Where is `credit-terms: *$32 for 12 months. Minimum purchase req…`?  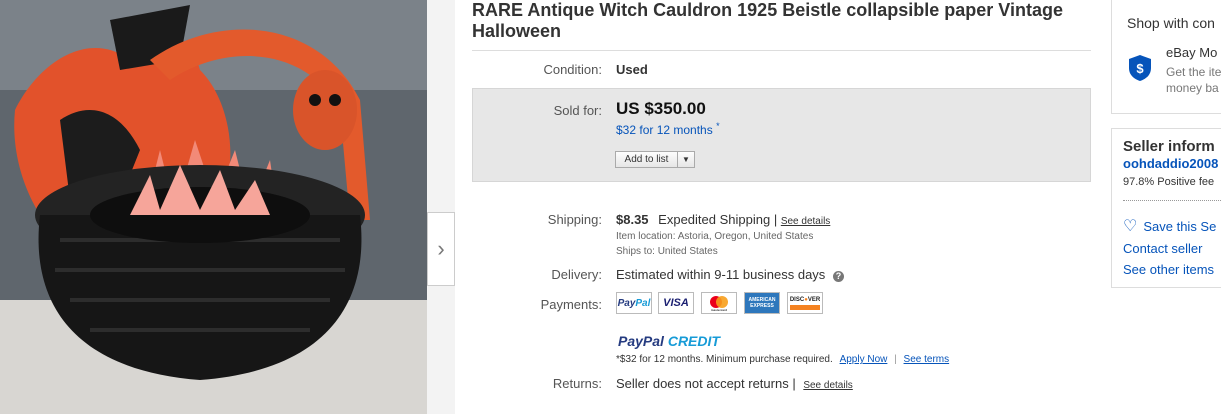
credit-terms: *$32 for 12 months. Minimum purchase req… is located at coordinates (724, 359).